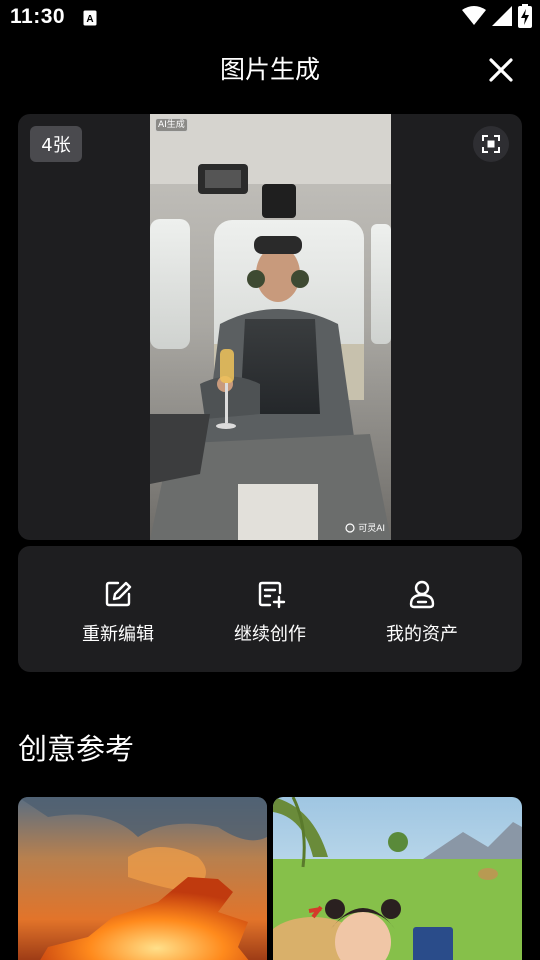 The image size is (540, 960). I want to click on ai-generated-tag: AI生成, so click(171, 125).